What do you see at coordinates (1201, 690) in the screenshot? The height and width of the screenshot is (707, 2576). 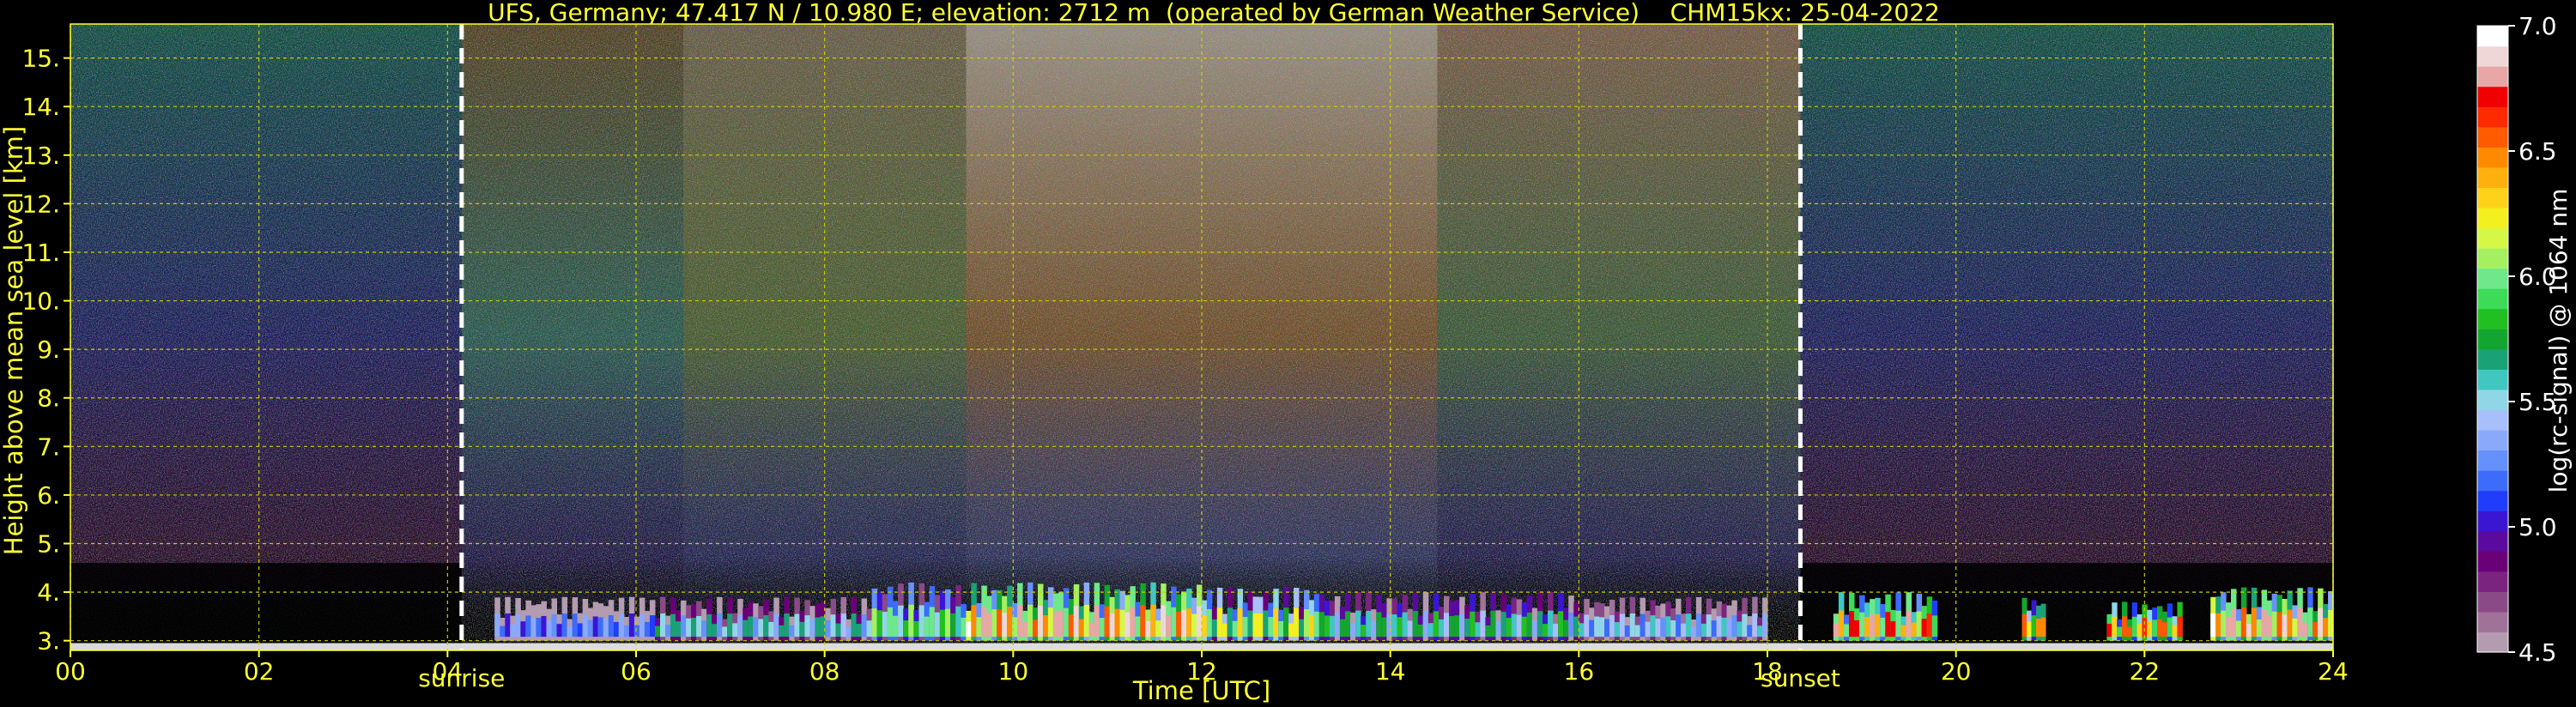 I see `x-axis-label: Time [UTC]` at bounding box center [1201, 690].